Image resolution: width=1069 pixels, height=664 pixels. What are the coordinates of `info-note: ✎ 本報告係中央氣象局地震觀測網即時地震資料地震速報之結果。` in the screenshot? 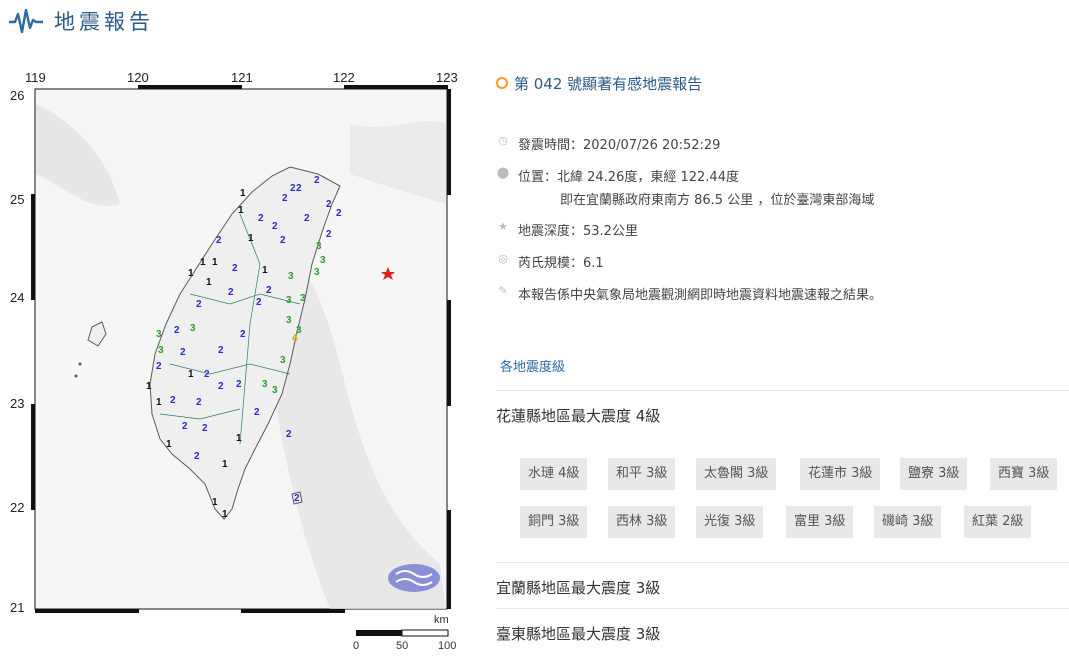 It's located at (689, 293).